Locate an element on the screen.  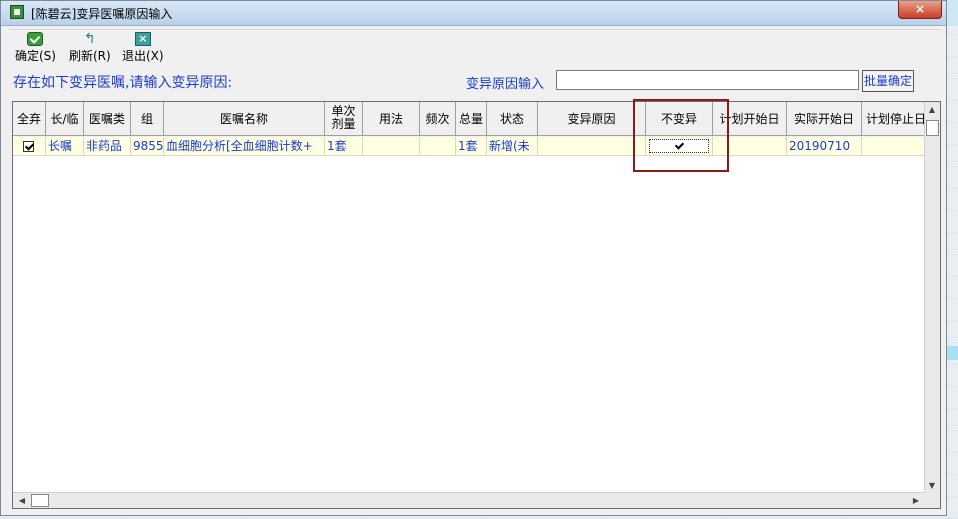
status-cell: 新增(未 is located at coordinates (512, 146).